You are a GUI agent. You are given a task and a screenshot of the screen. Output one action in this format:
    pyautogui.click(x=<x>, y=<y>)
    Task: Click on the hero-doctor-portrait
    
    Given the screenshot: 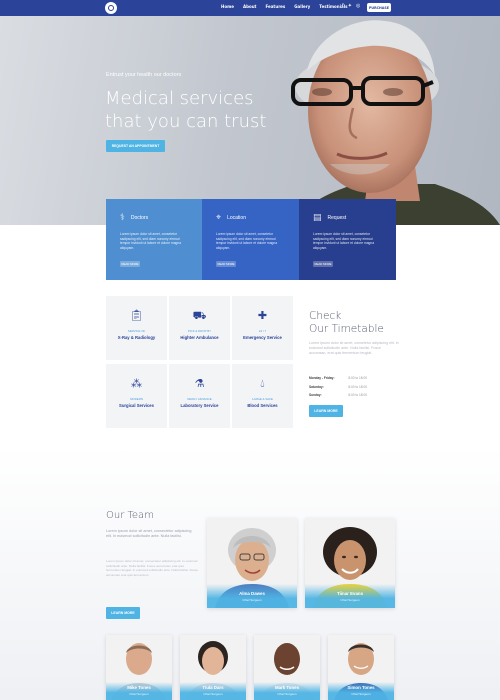 What is the action you would take?
    pyautogui.click(x=395, y=122)
    